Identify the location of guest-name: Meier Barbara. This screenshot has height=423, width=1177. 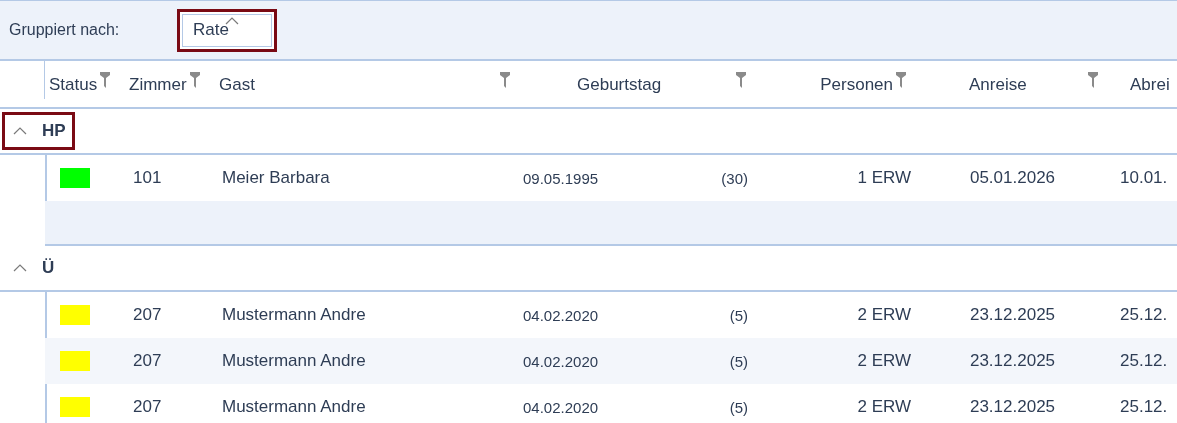
(276, 178).